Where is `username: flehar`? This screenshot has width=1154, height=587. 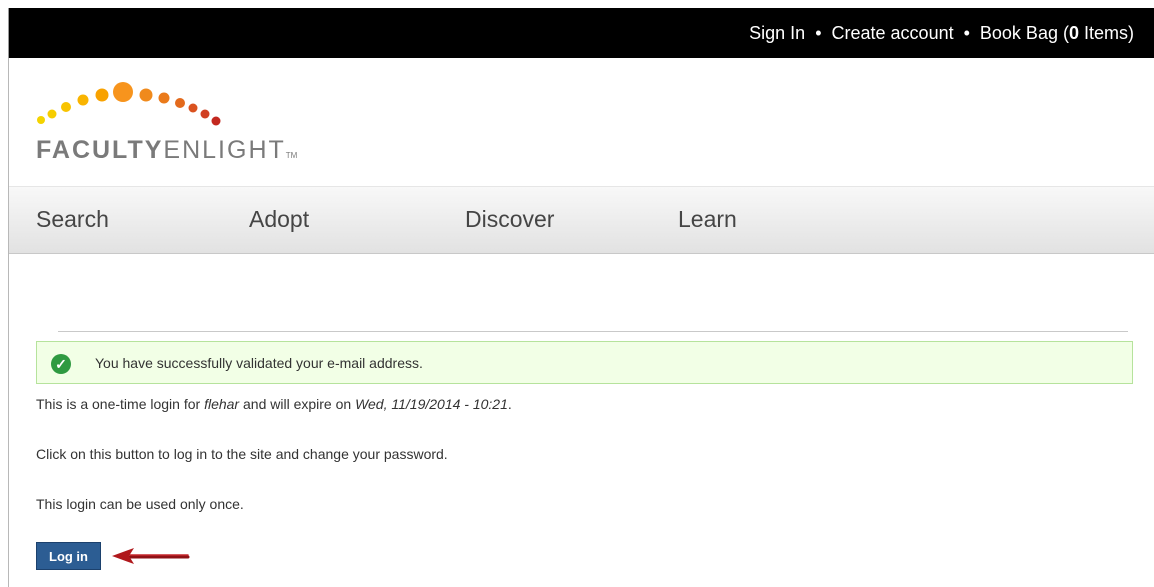 username: flehar is located at coordinates (222, 404).